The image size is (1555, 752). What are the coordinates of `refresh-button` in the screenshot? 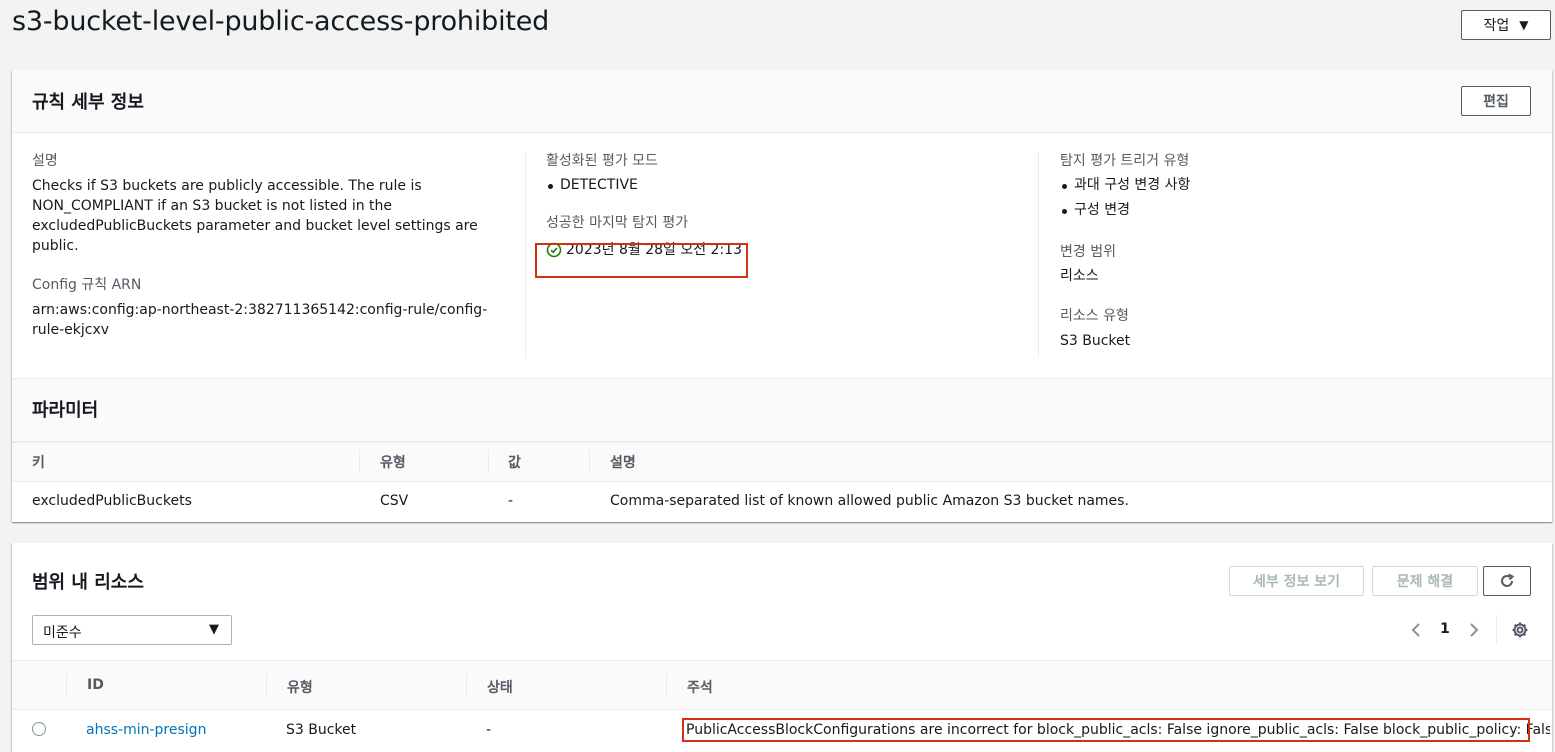 It's located at (1507, 581).